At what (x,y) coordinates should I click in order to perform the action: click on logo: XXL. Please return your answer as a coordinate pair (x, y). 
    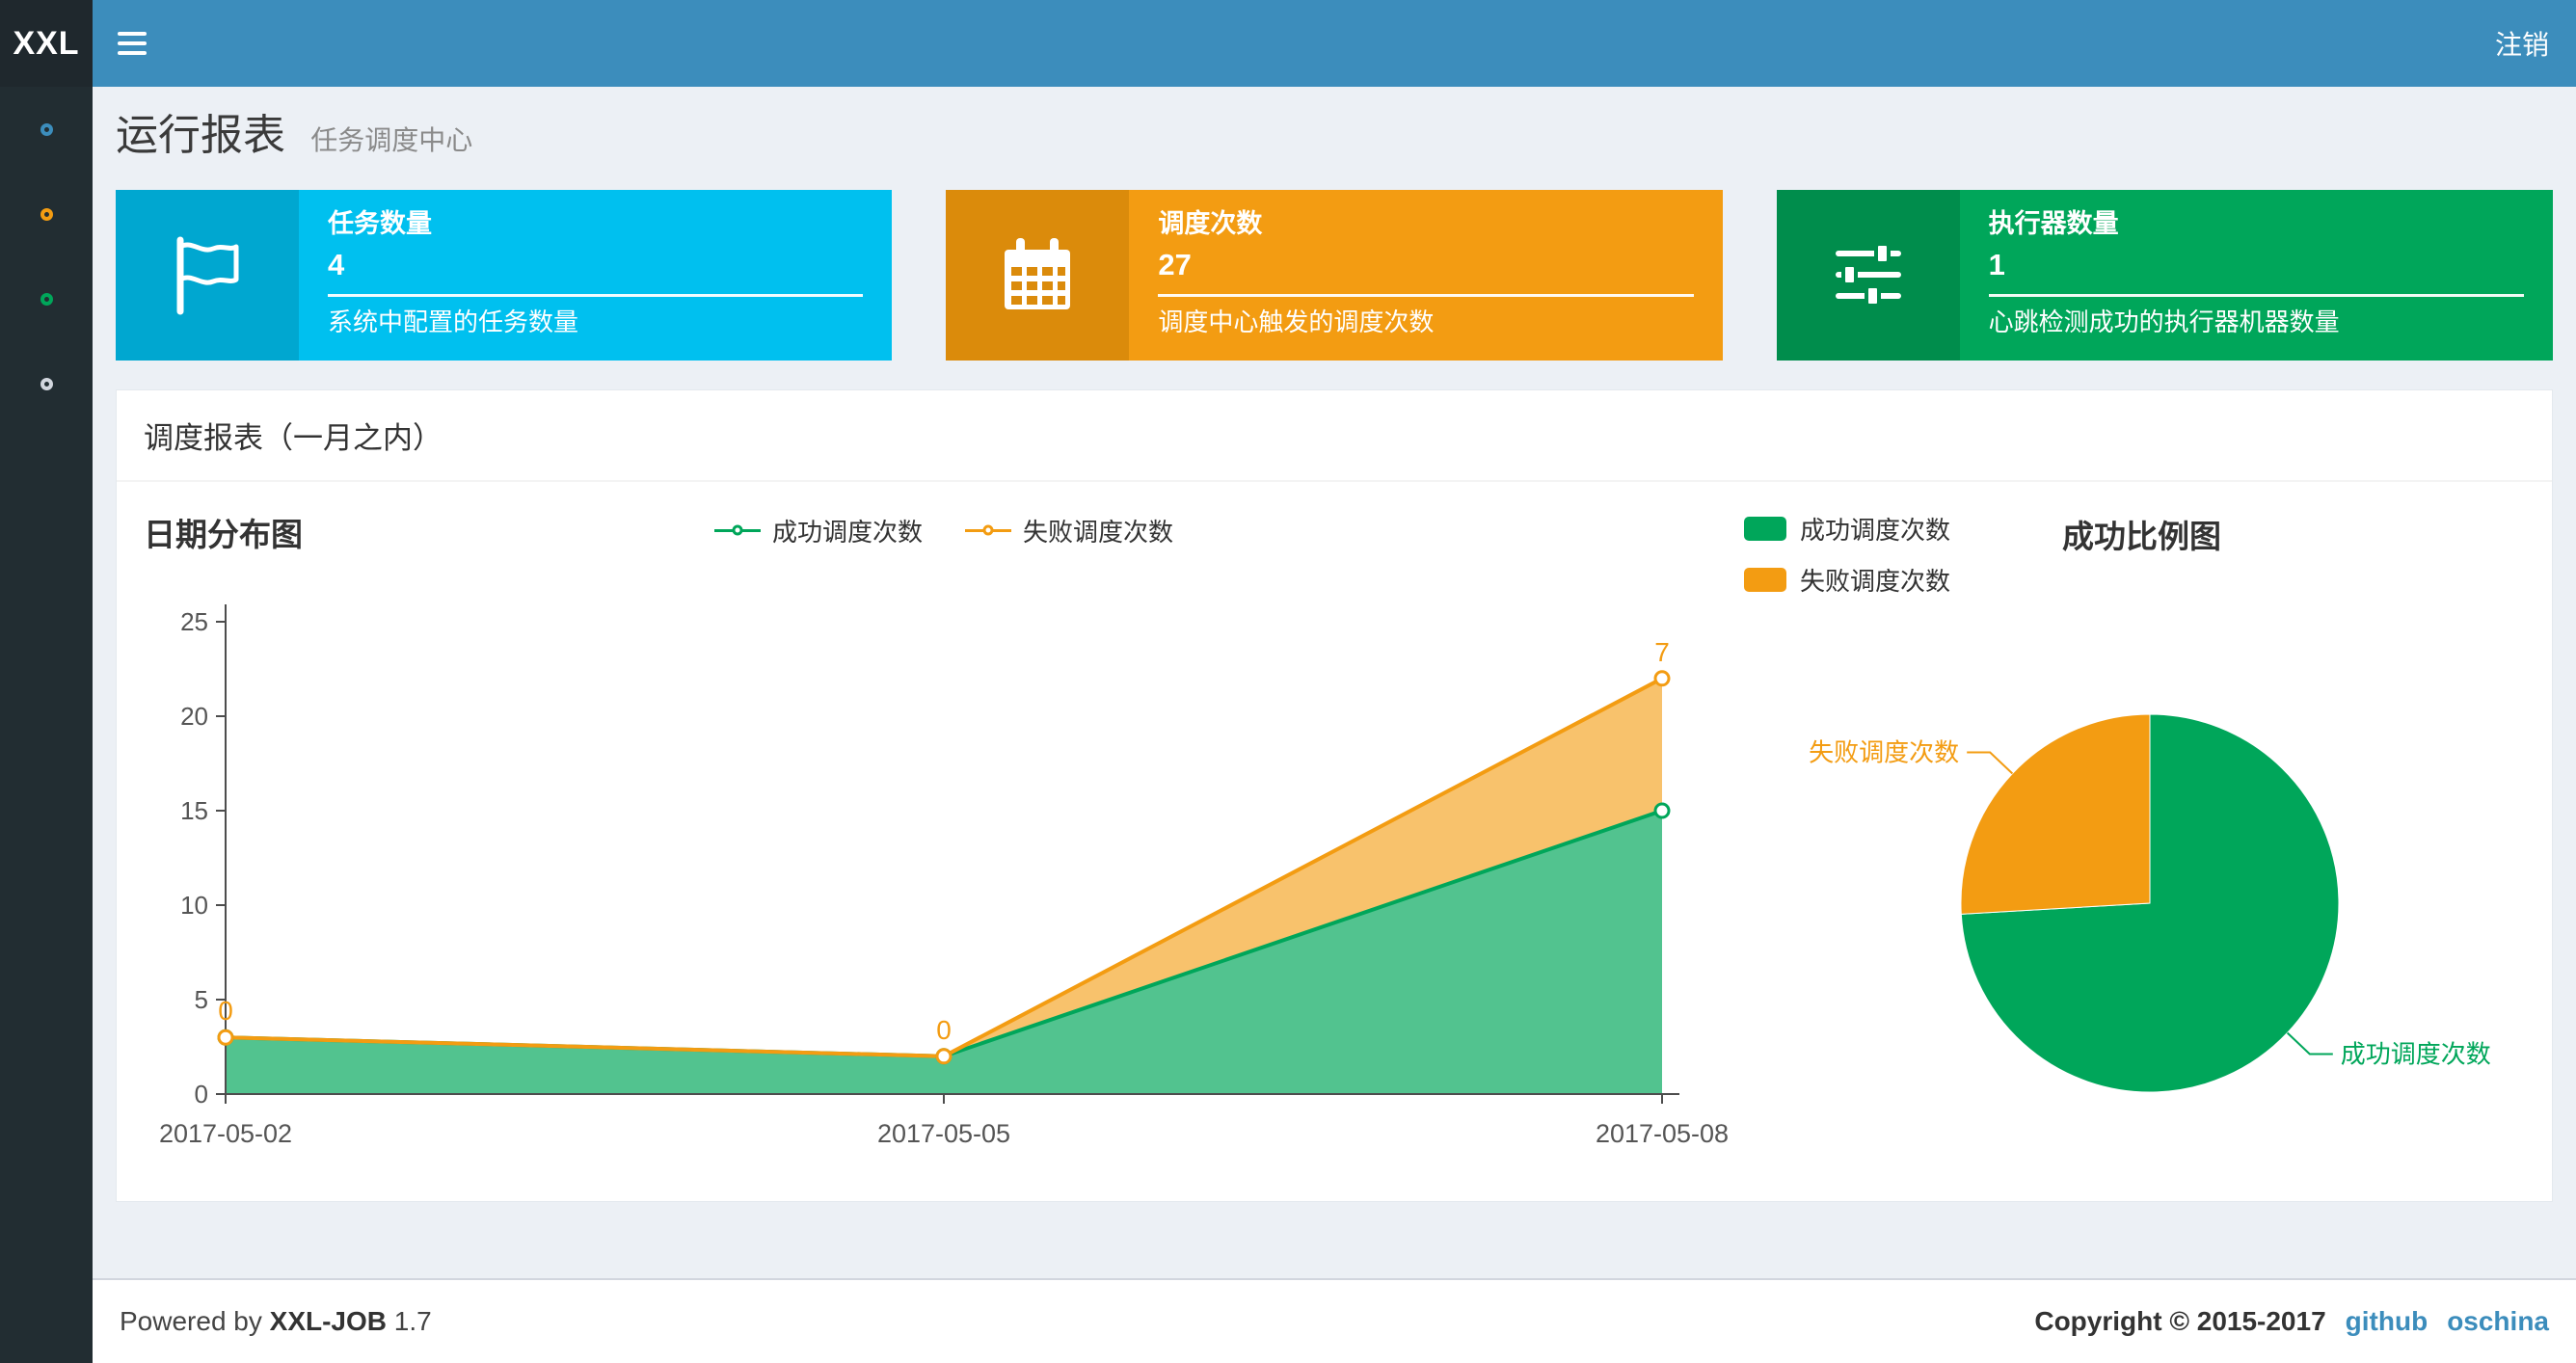
    Looking at the image, I should click on (47, 43).